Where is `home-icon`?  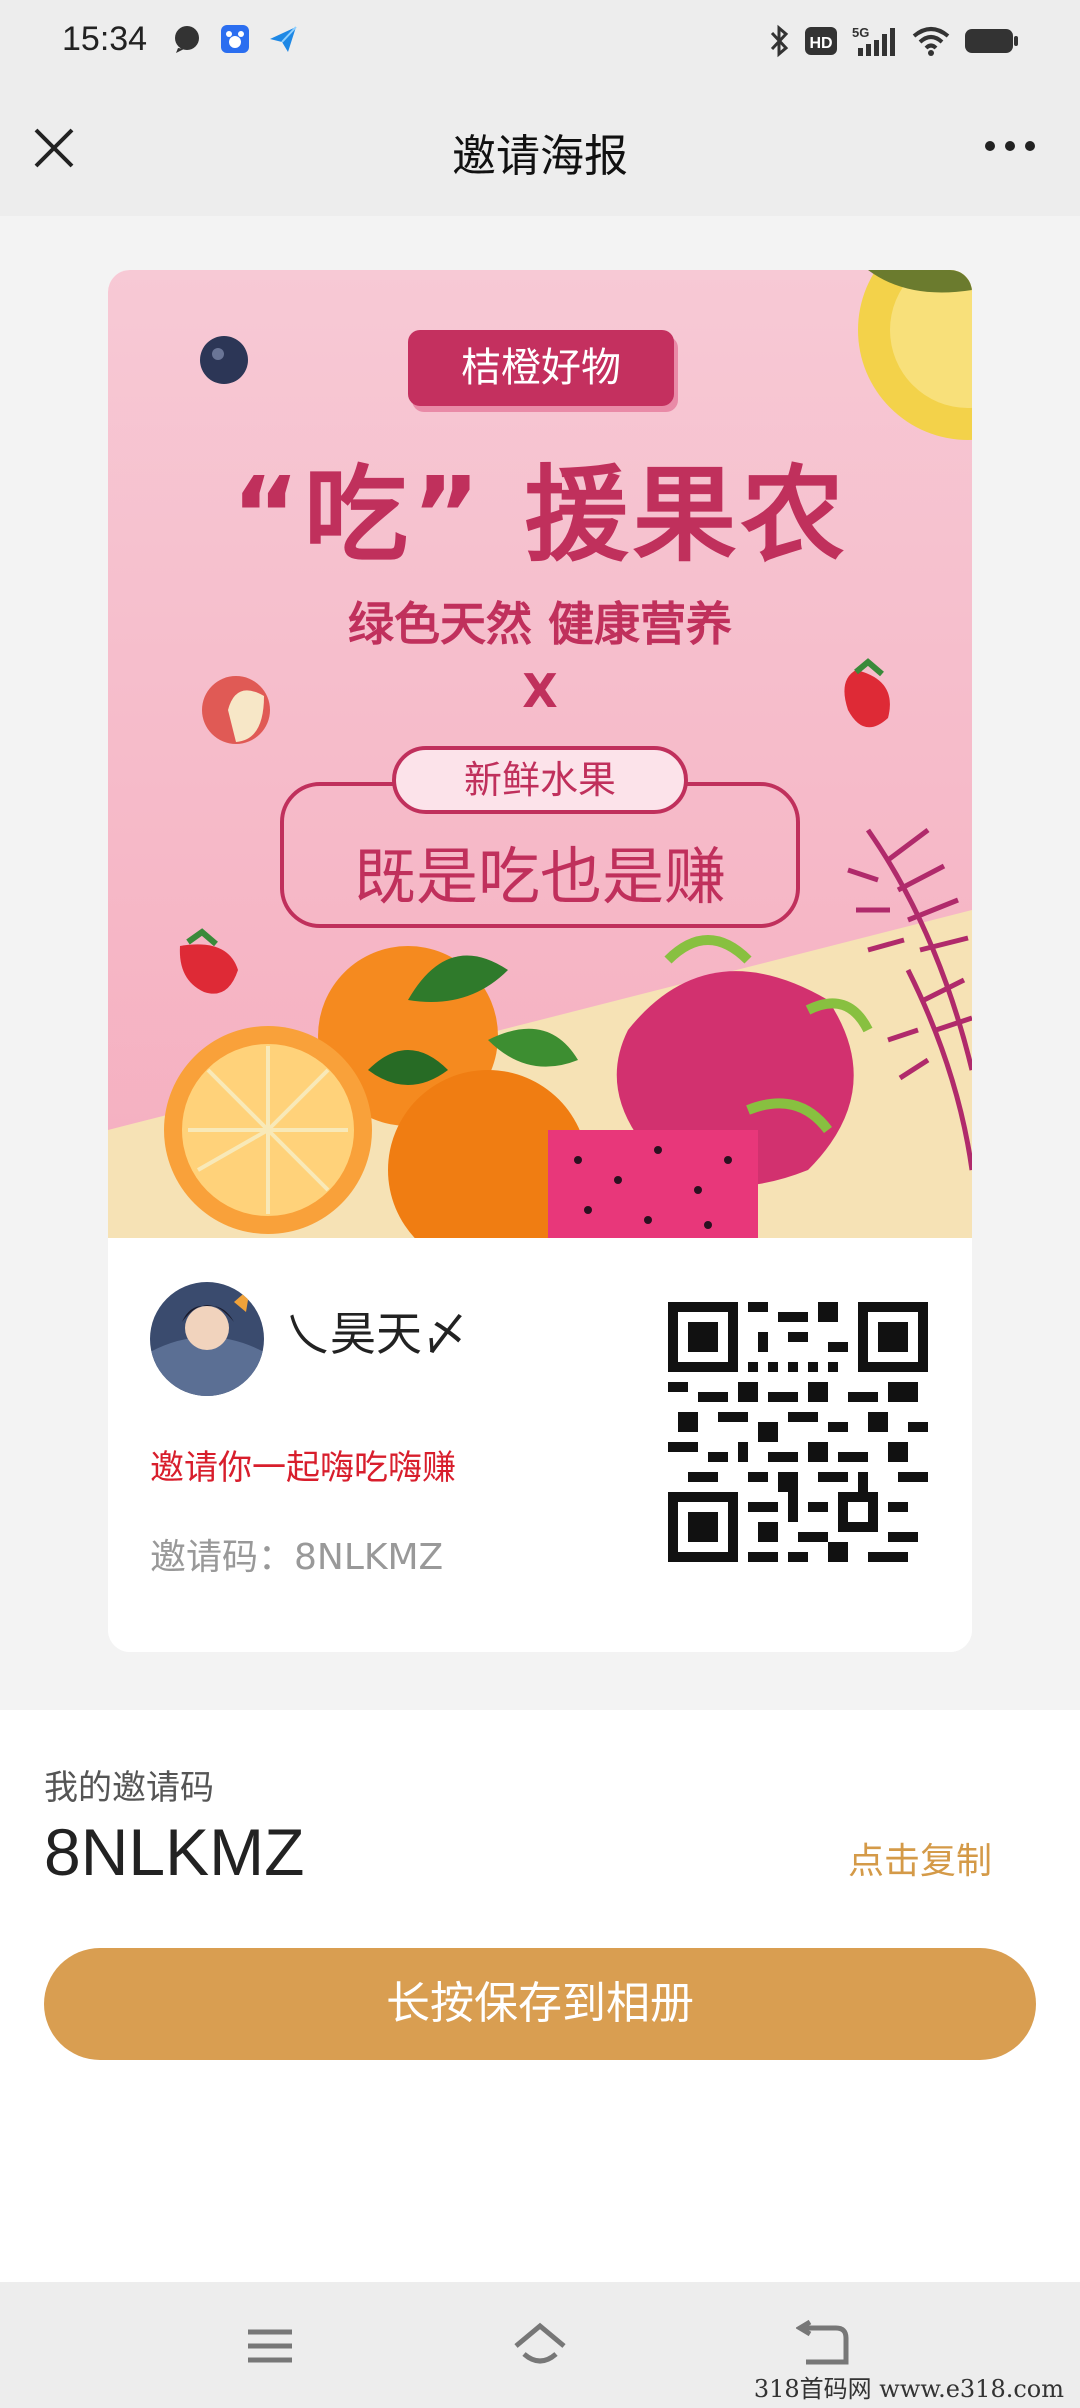 home-icon is located at coordinates (540, 2346).